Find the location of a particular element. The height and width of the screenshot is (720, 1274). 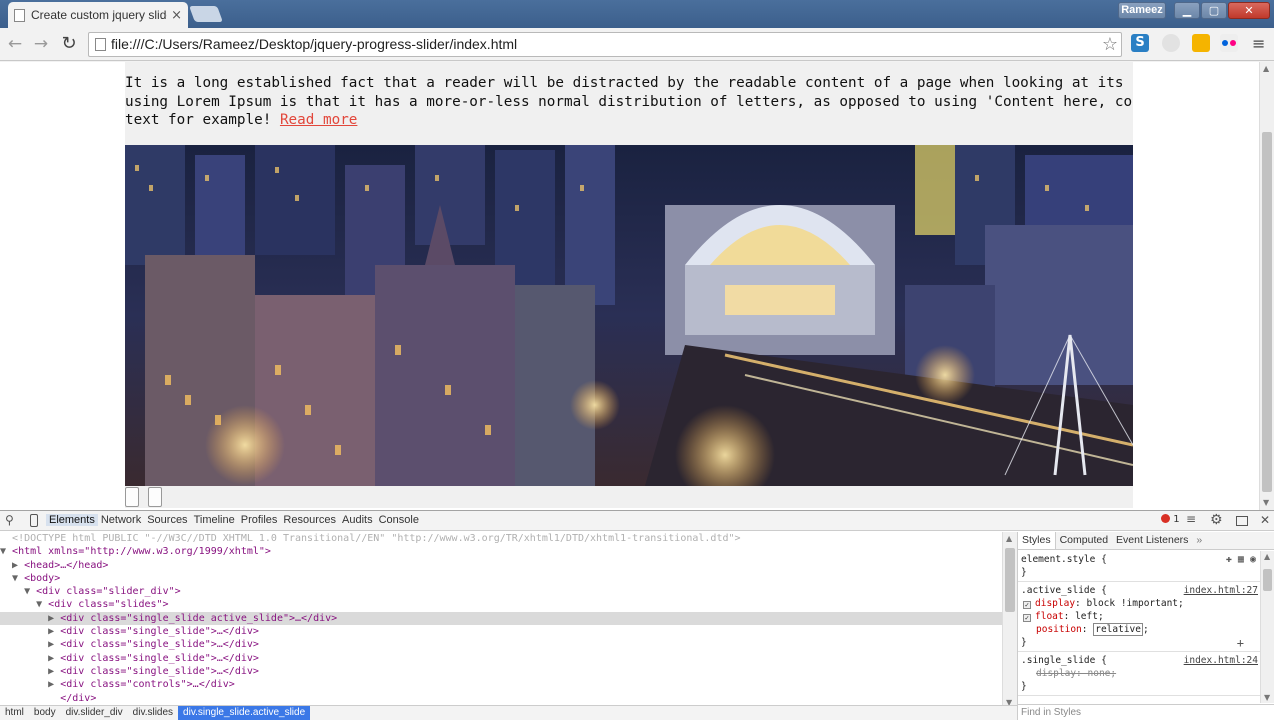

extension-s-icon: S is located at coordinates (1140, 43).